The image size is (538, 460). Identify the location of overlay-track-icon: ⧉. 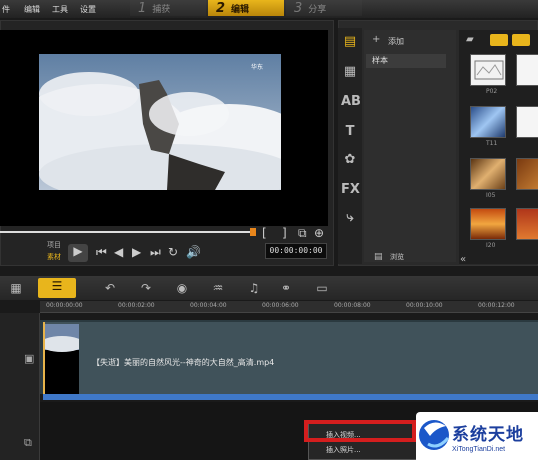
(28, 443).